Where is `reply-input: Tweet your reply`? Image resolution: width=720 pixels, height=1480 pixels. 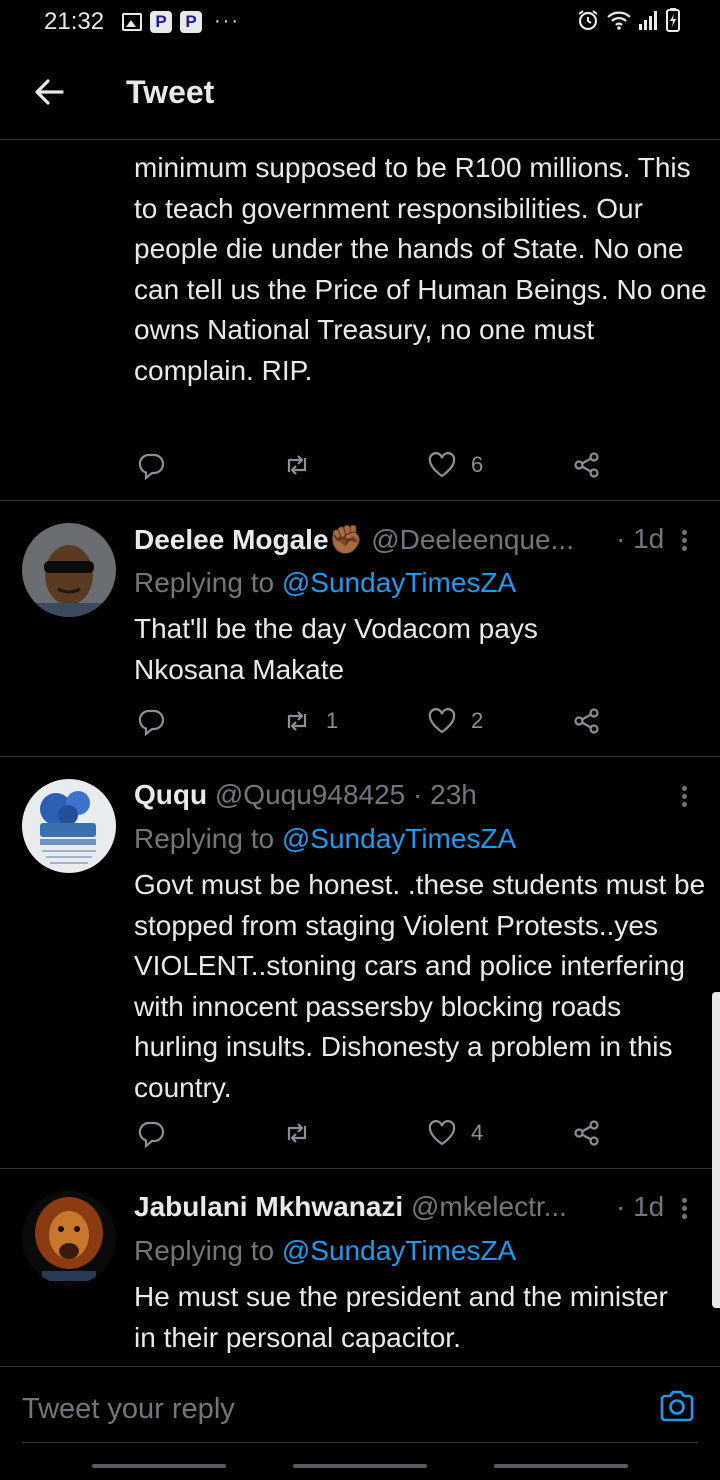
reply-input: Tweet your reply is located at coordinates (128, 1409).